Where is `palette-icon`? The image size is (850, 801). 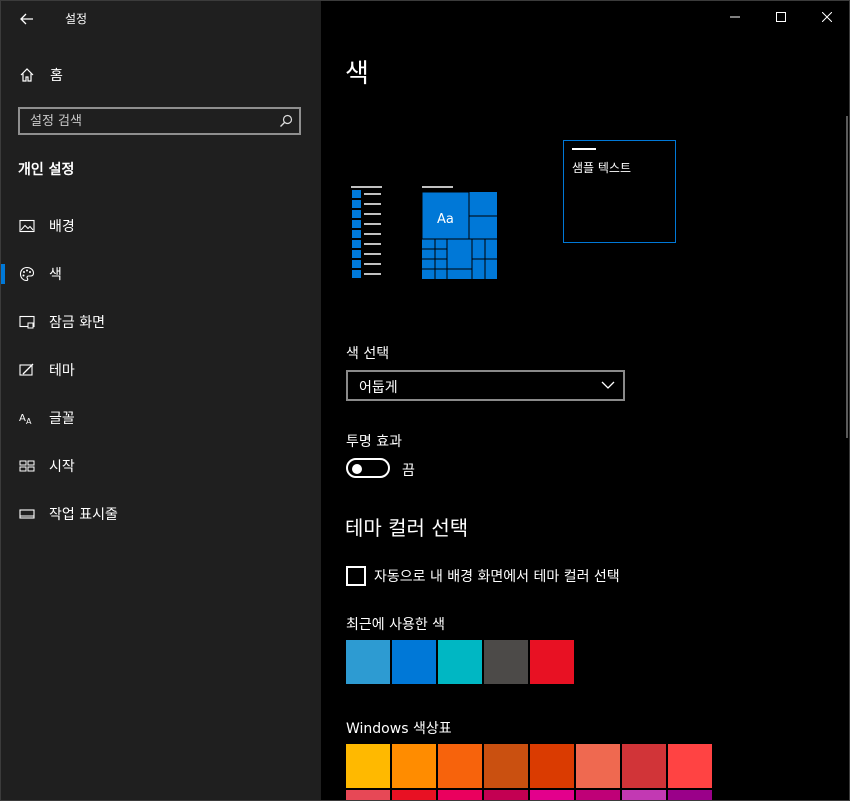
palette-icon is located at coordinates (27, 274).